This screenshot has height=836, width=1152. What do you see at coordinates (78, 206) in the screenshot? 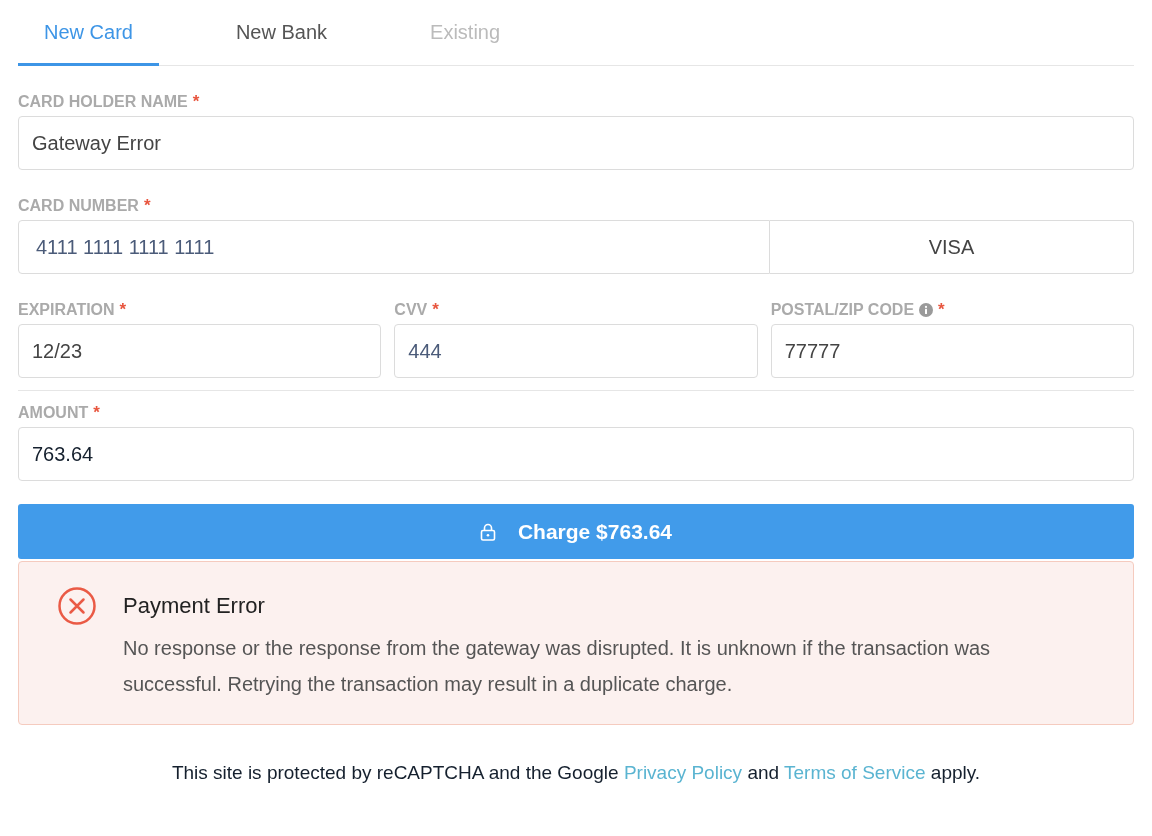
I see `field-label: CARD NUMBER` at bounding box center [78, 206].